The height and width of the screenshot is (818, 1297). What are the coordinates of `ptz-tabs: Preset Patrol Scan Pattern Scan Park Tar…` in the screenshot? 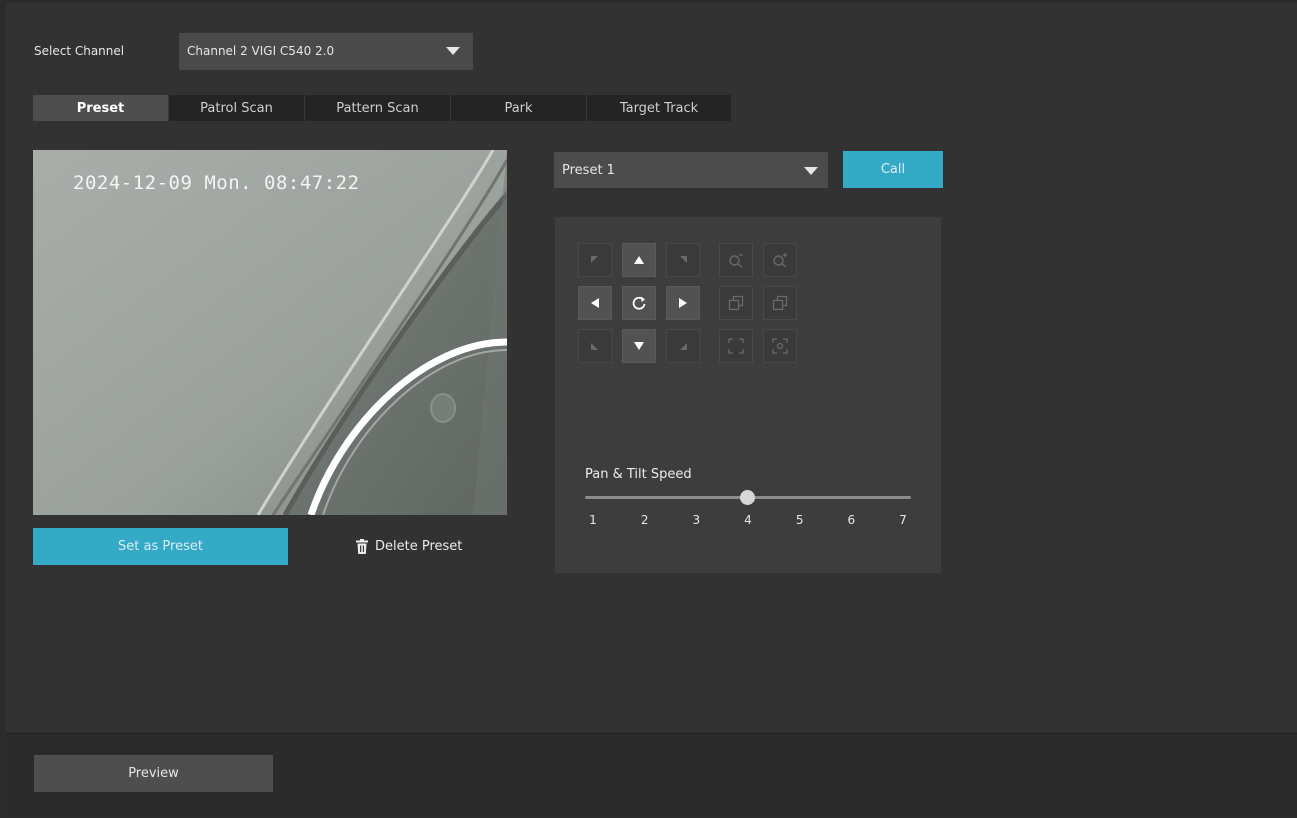 It's located at (382, 108).